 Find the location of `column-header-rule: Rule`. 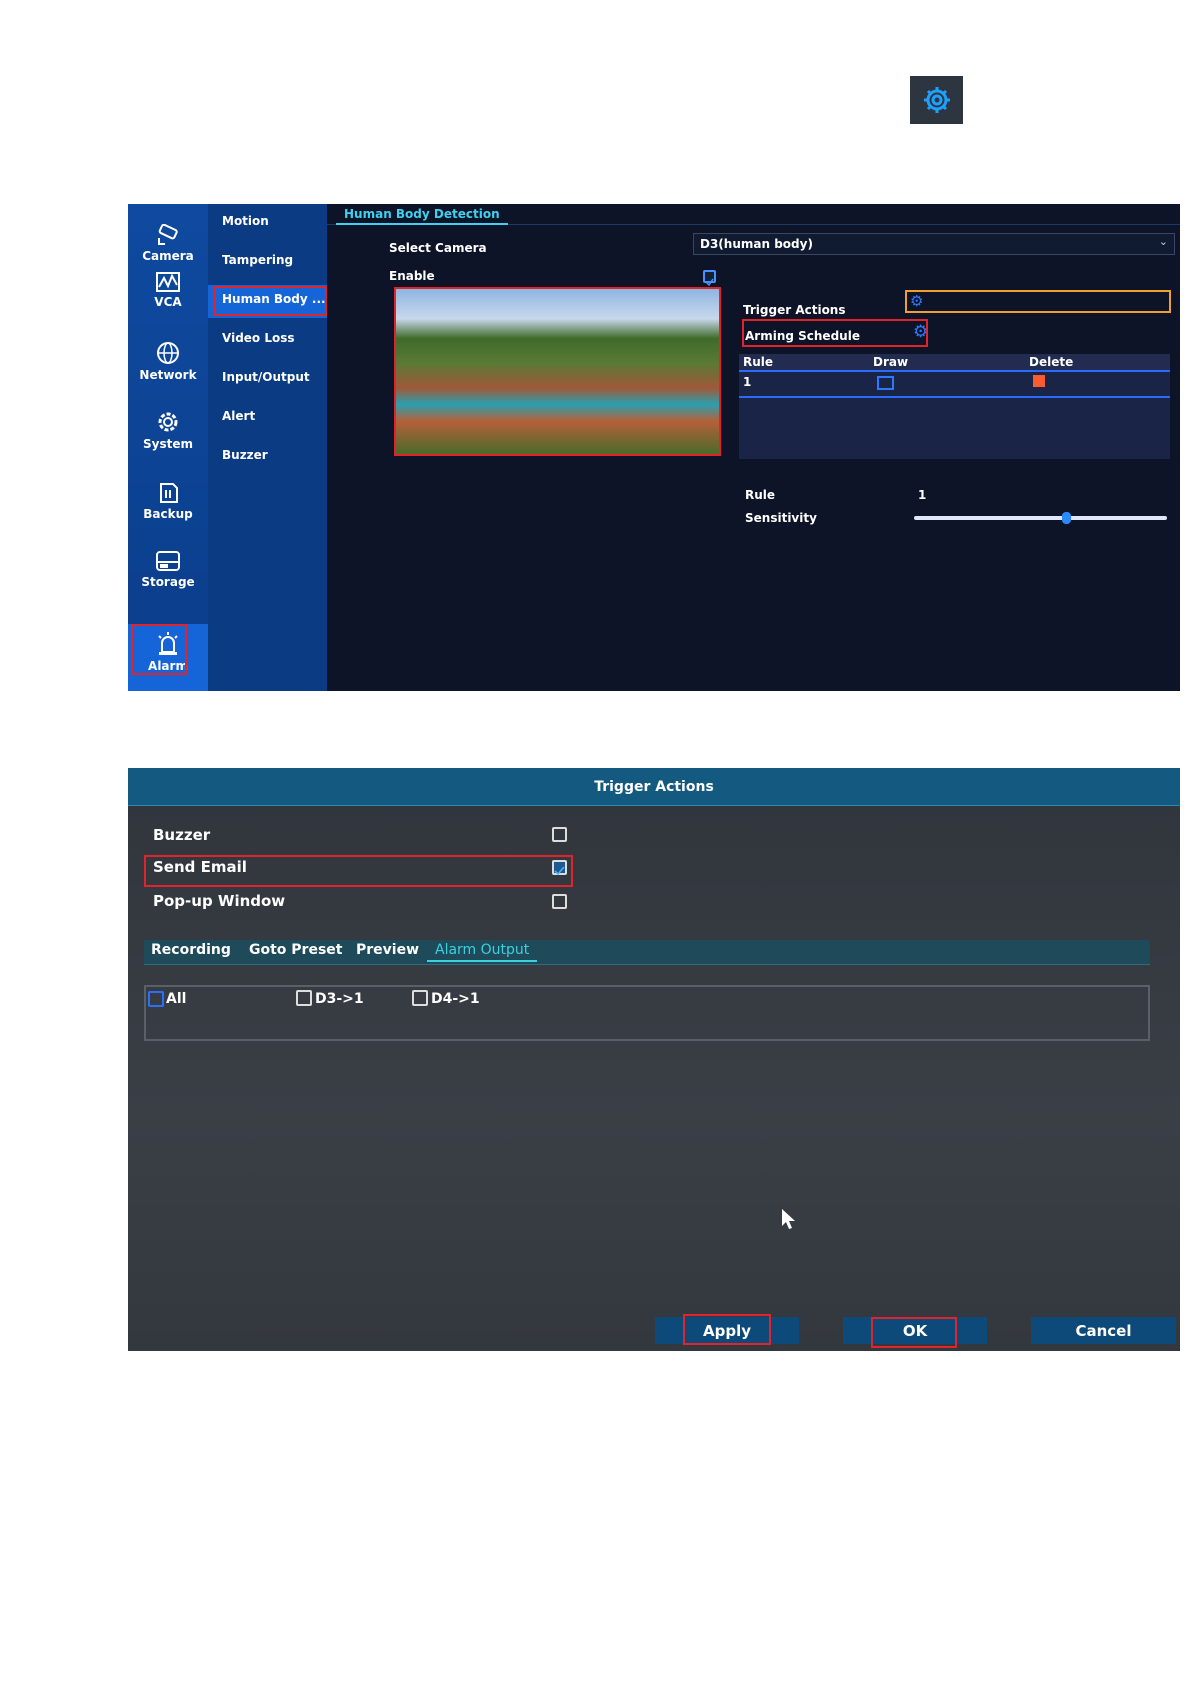

column-header-rule: Rule is located at coordinates (758, 362).